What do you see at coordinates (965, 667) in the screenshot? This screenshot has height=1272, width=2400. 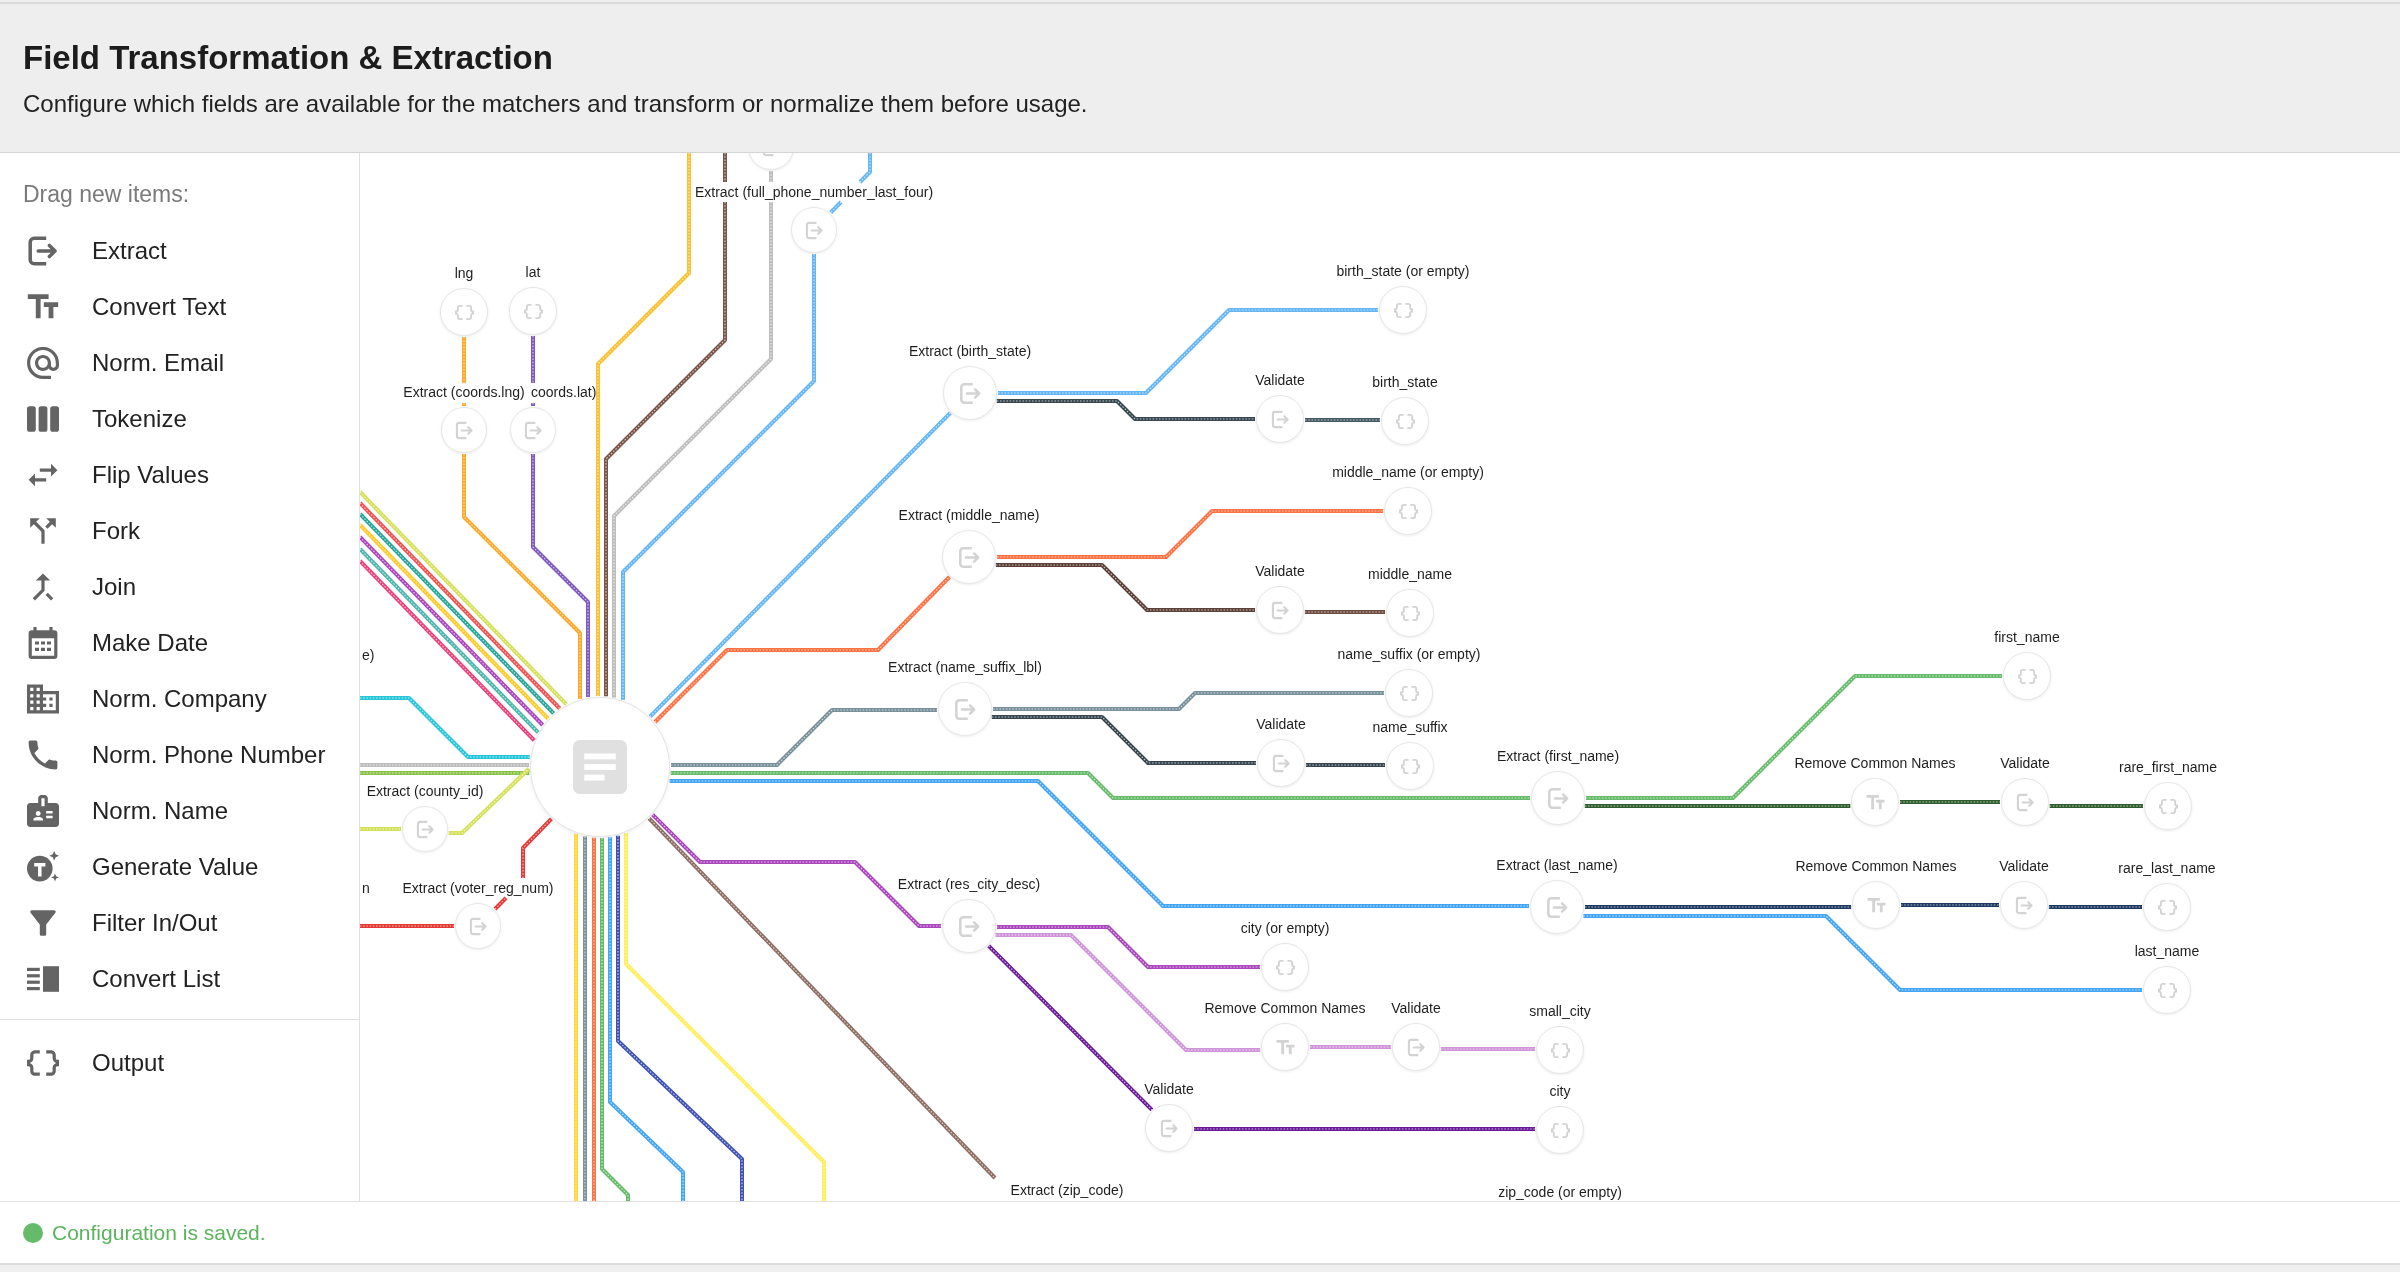 I see `node-label: Extract (name_suffix_lbl)` at bounding box center [965, 667].